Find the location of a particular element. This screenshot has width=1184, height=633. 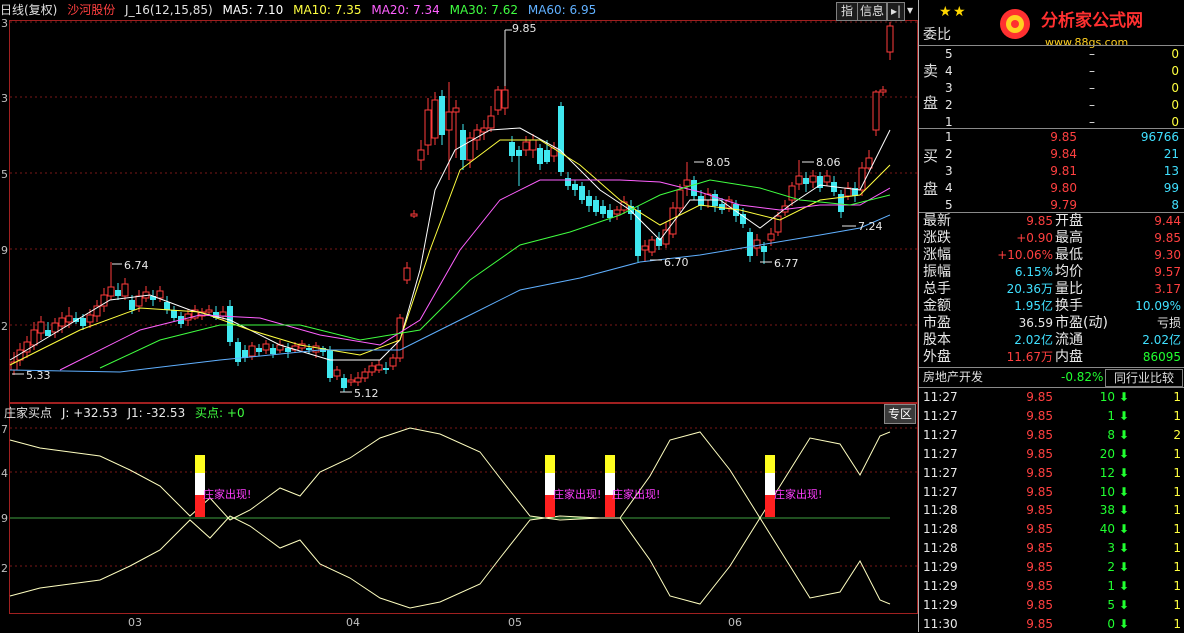

stat-label: 均价 is located at coordinates (1069, 272).